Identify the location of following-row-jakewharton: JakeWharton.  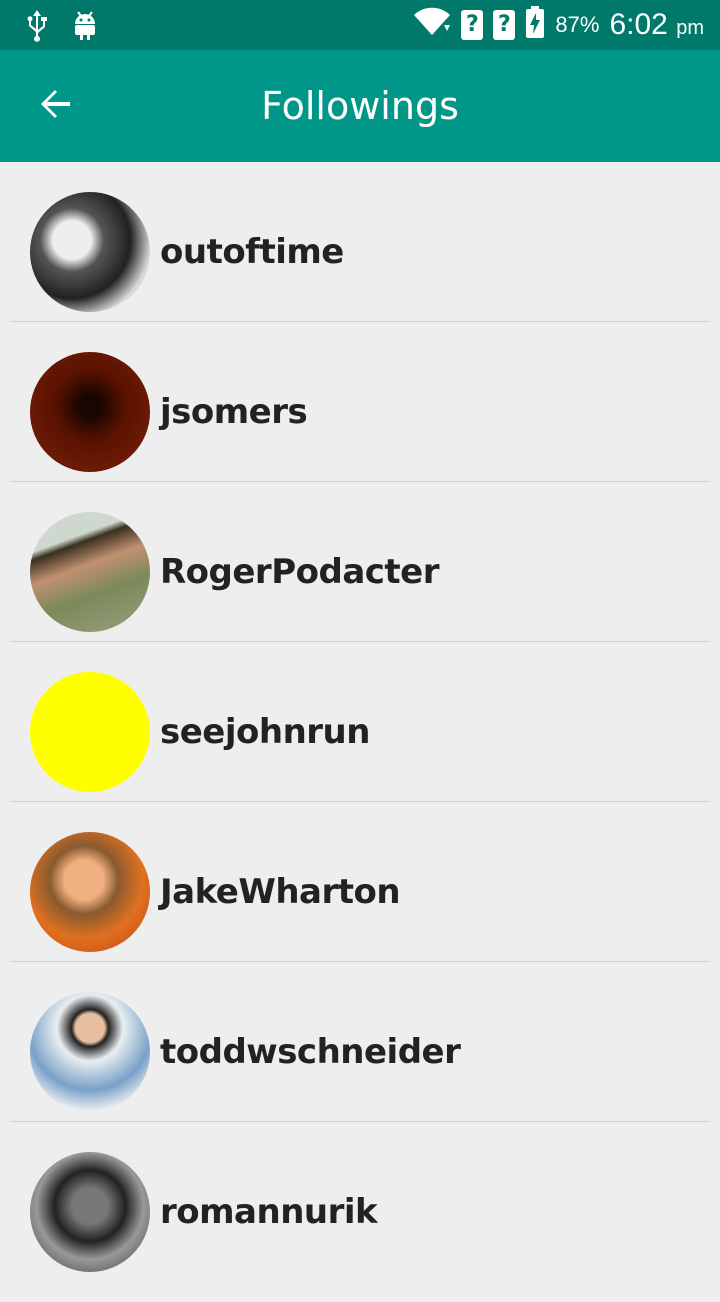
(360, 882).